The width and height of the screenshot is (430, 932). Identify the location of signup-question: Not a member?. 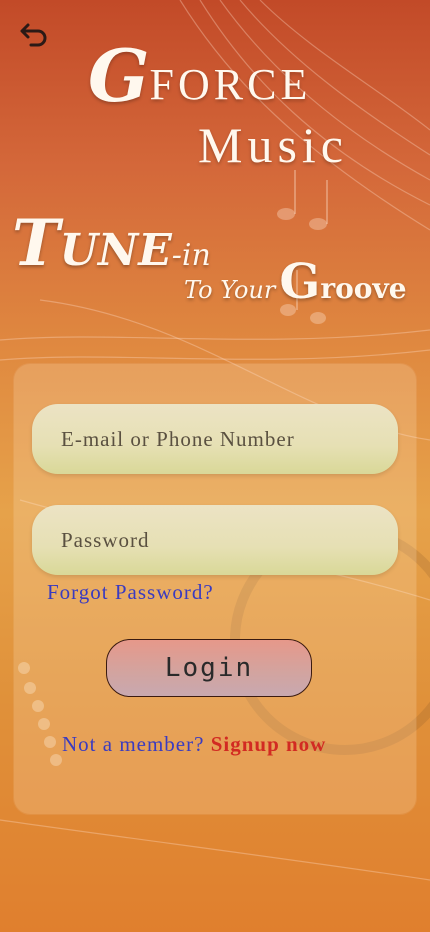
(133, 744).